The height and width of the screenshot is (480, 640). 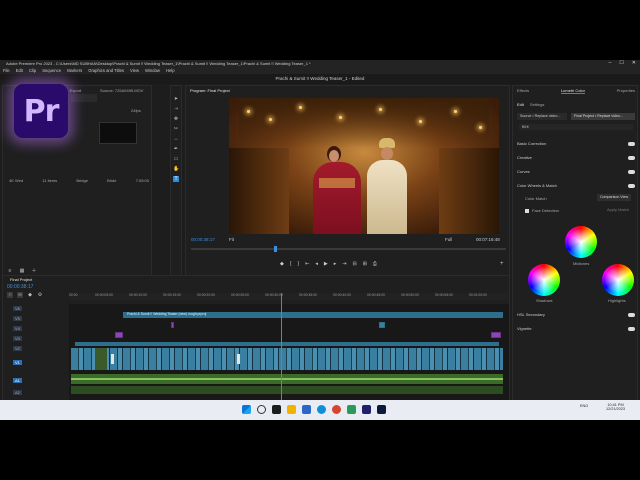 What do you see at coordinates (275, 249) in the screenshot?
I see `playhead-marker` at bounding box center [275, 249].